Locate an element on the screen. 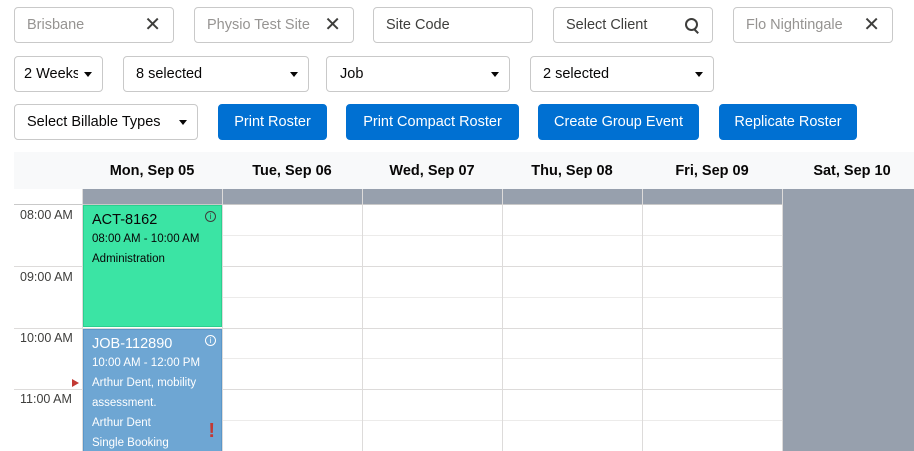 The height and width of the screenshot is (451, 914). time-label: 09:00 AM is located at coordinates (46, 277).